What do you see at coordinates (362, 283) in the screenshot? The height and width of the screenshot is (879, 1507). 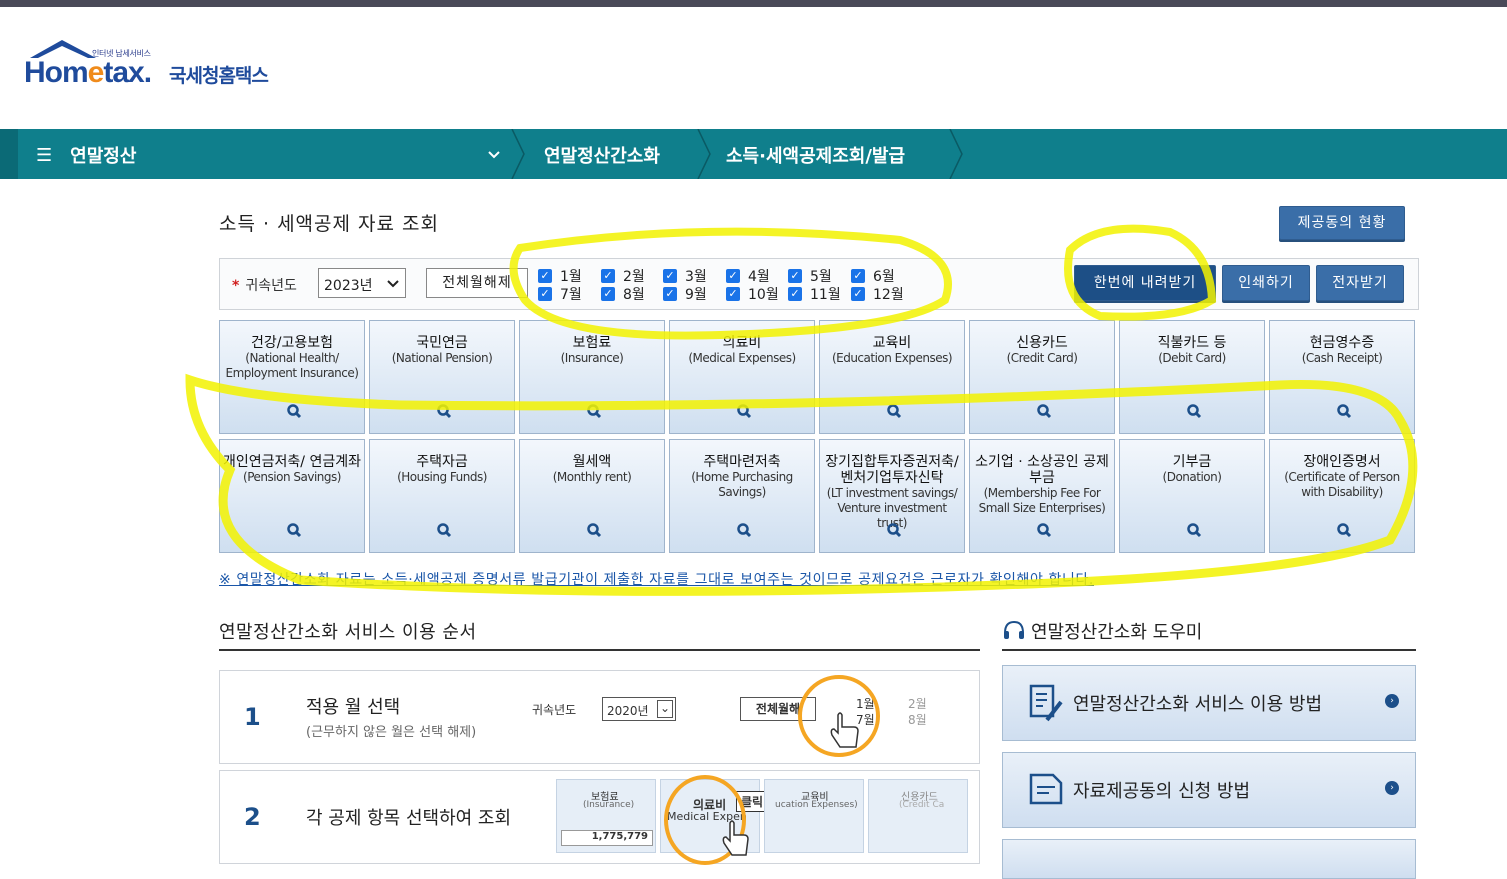 I see `year-select: 2023년` at bounding box center [362, 283].